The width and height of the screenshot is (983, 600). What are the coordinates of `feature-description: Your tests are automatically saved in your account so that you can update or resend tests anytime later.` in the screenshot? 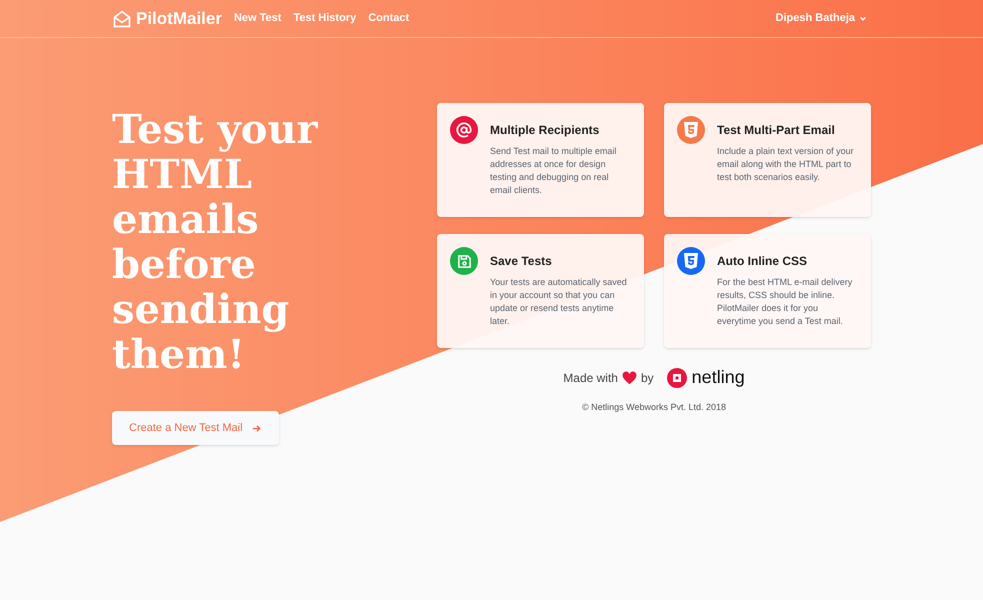 It's located at (559, 302).